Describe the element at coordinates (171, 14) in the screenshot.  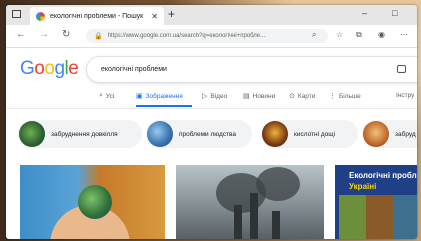
I see `new-tab-button: +` at that location.